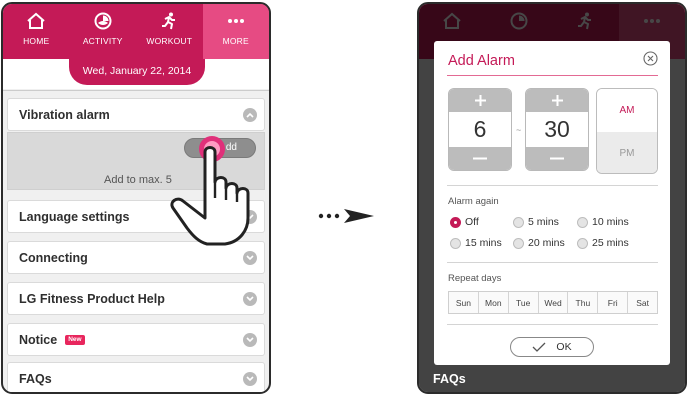 Image resolution: width=687 pixels, height=398 pixels. I want to click on pm-option: PM, so click(627, 152).